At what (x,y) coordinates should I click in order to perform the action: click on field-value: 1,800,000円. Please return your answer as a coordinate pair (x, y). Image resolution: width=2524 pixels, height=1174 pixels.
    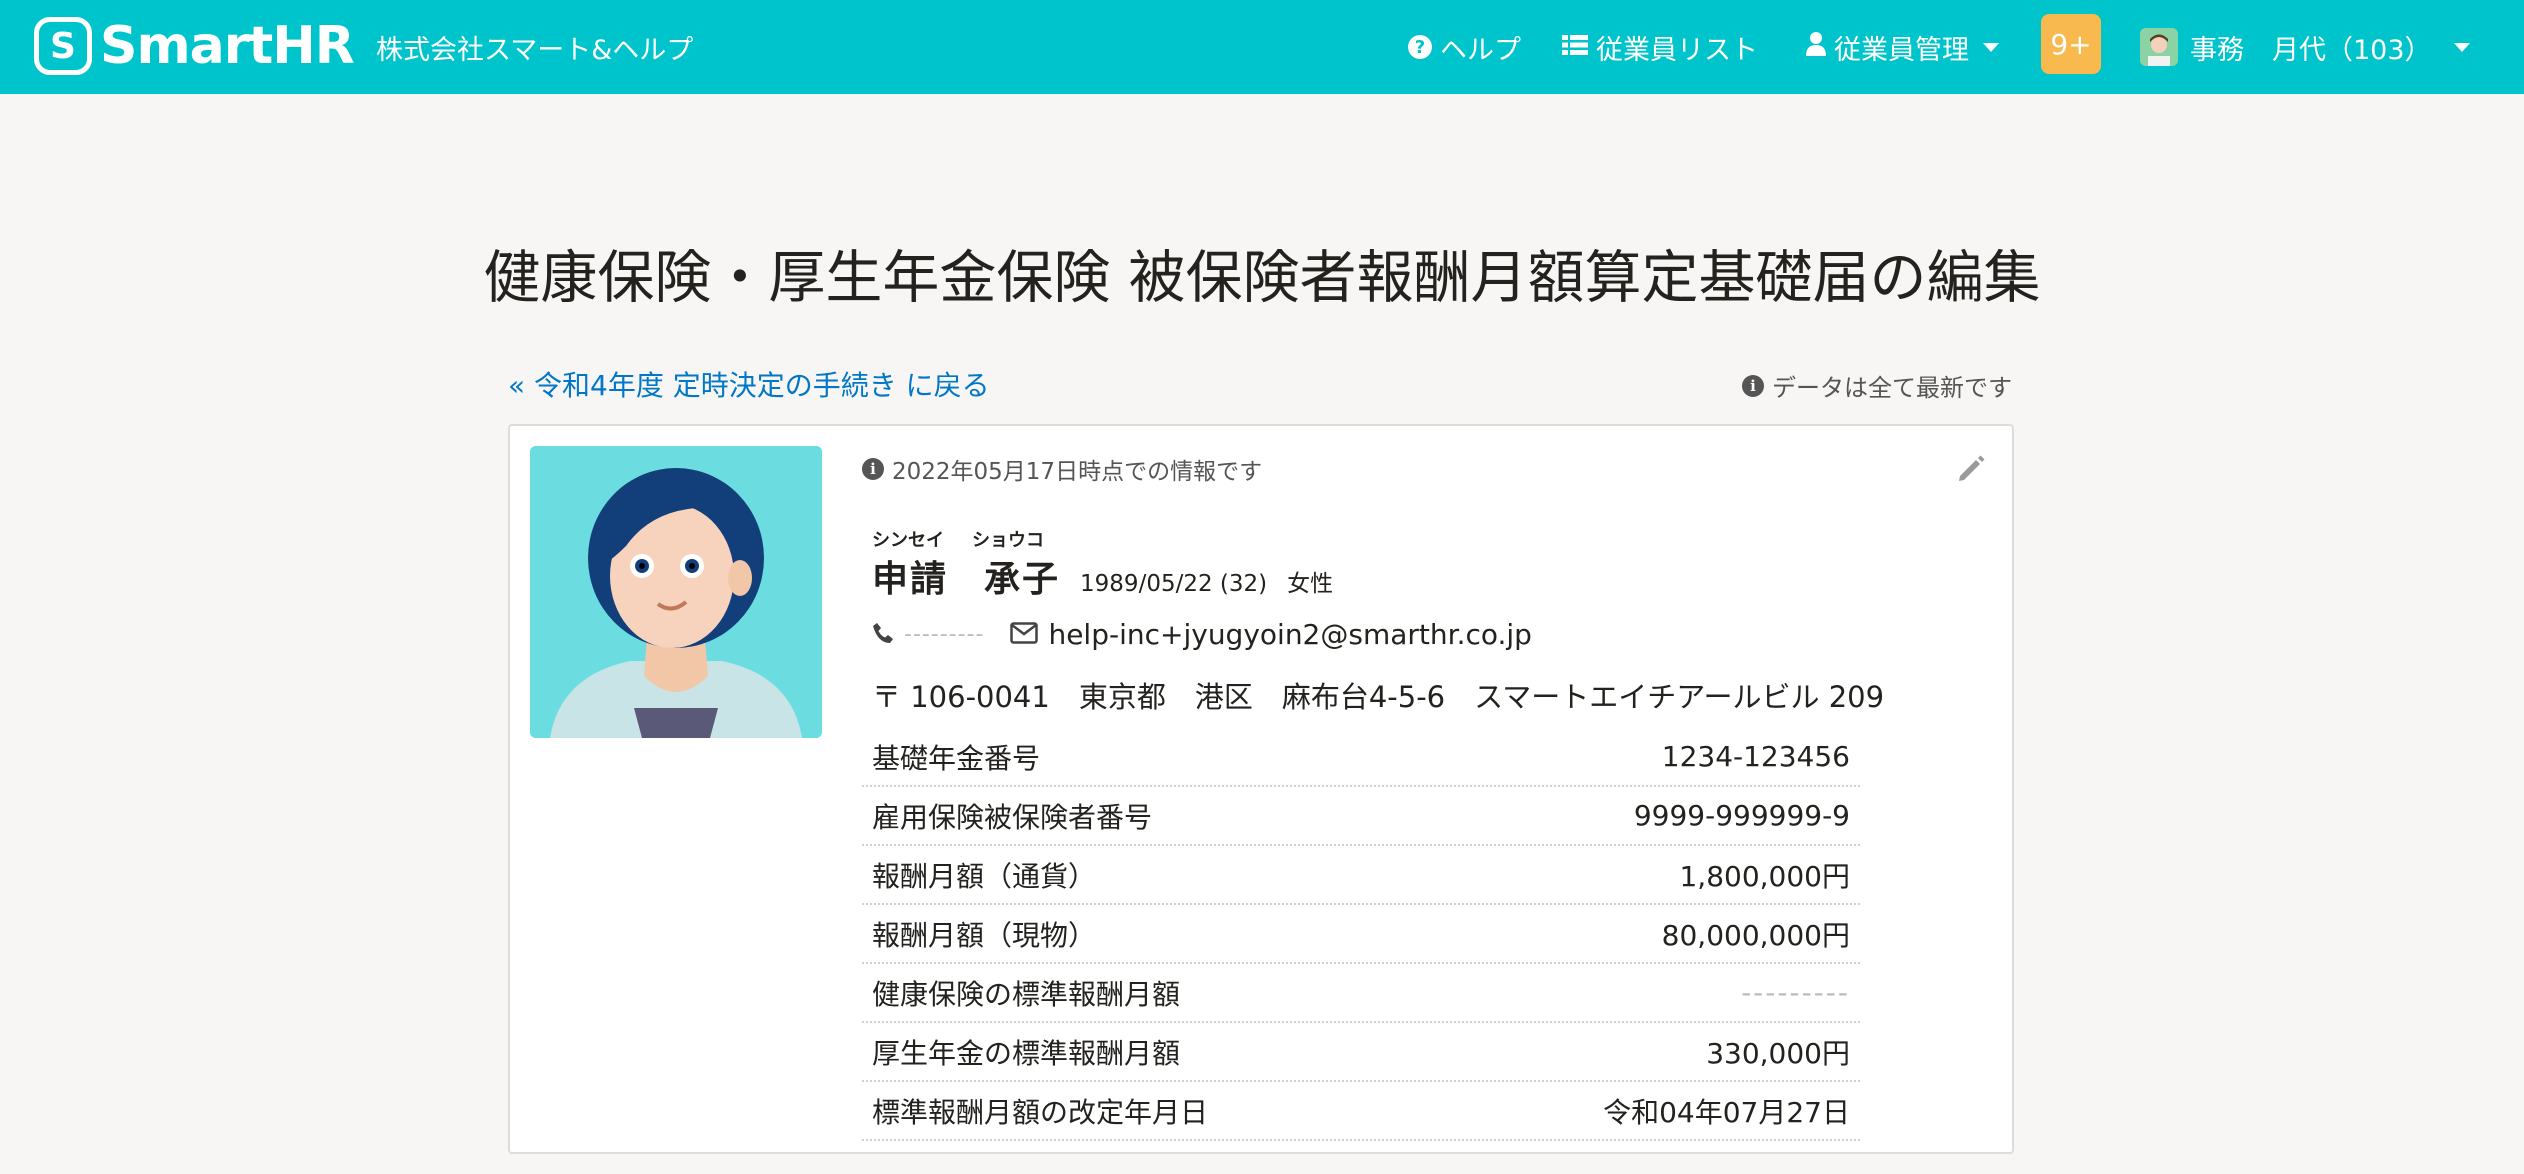
    Looking at the image, I should click on (1764, 876).